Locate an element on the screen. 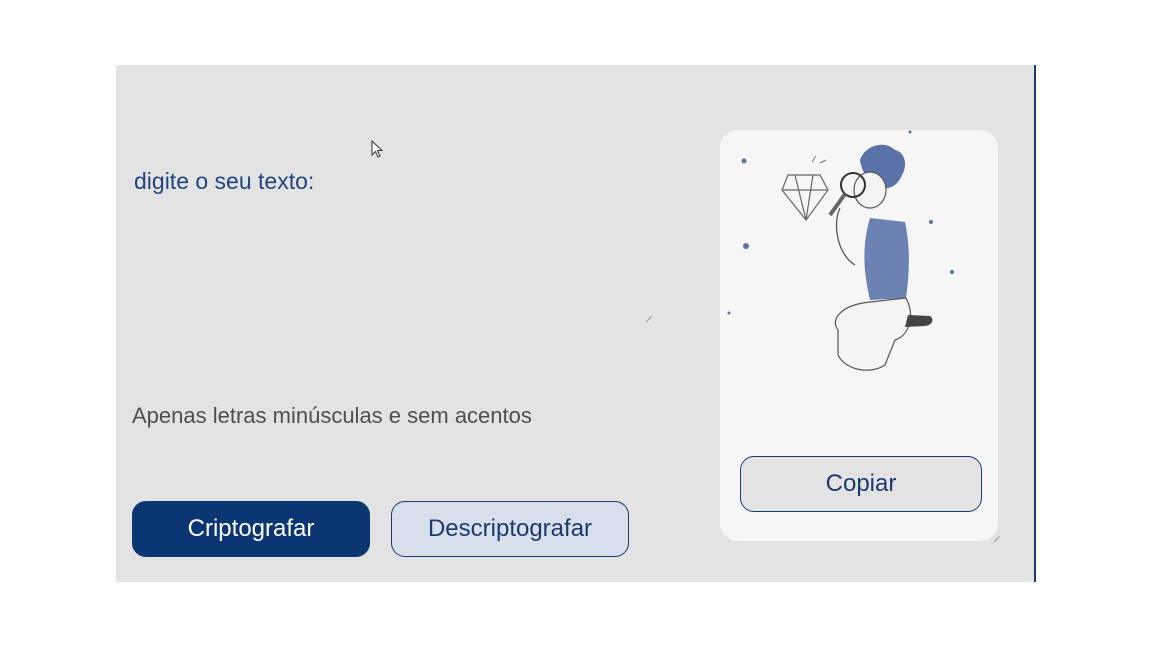 The width and height of the screenshot is (1152, 648). hint-text: Apenas letras minúsculas e sem acentos is located at coordinates (332, 415).